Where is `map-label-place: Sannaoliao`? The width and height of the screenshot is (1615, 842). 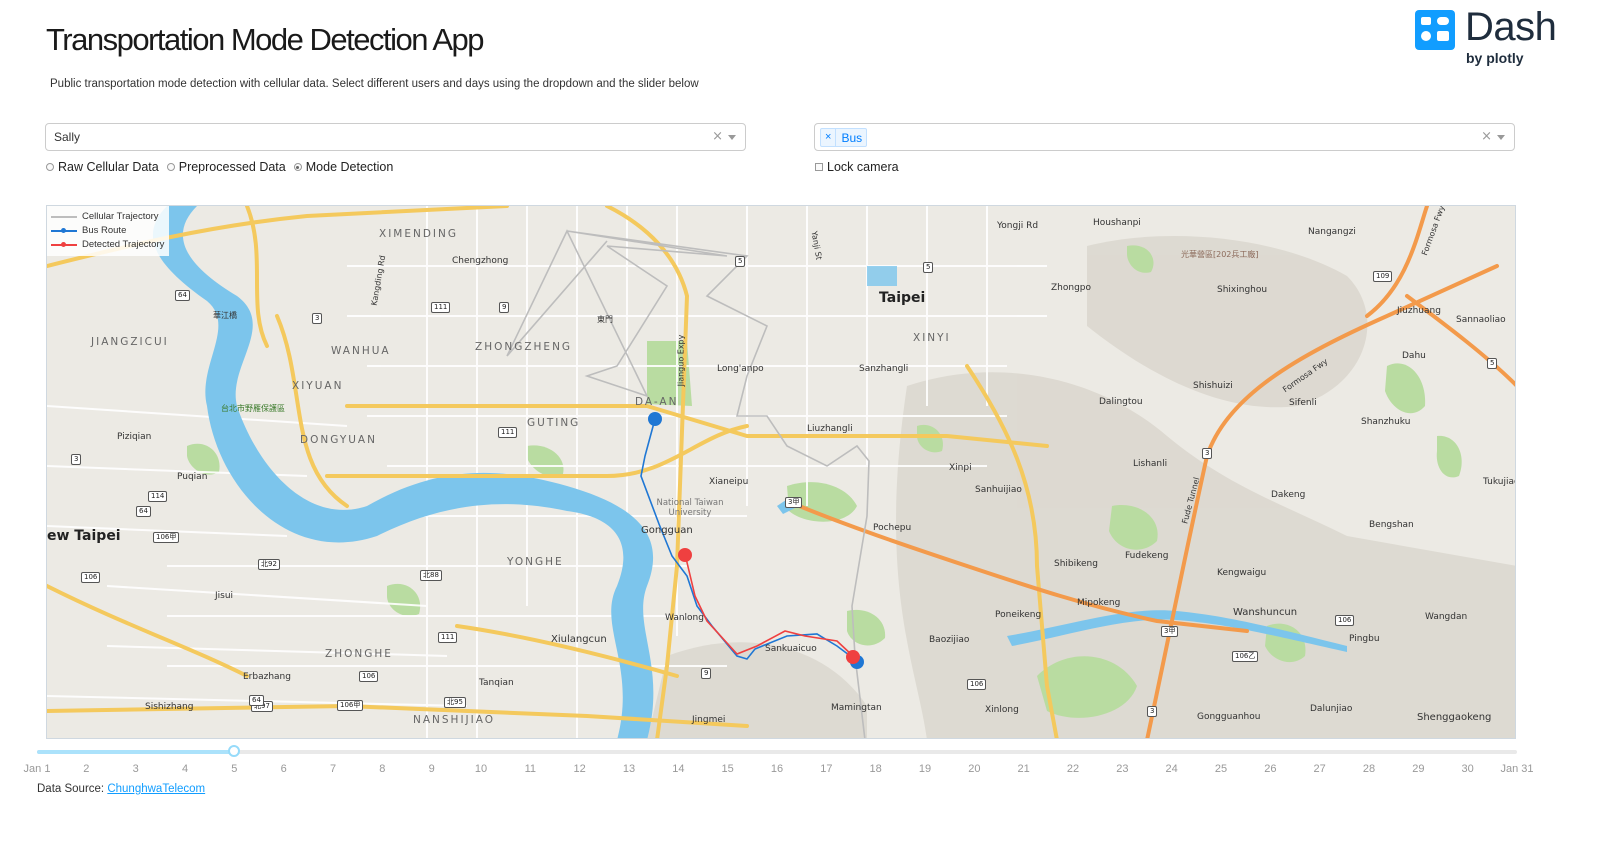
map-label-place: Sannaoliao is located at coordinates (1481, 320).